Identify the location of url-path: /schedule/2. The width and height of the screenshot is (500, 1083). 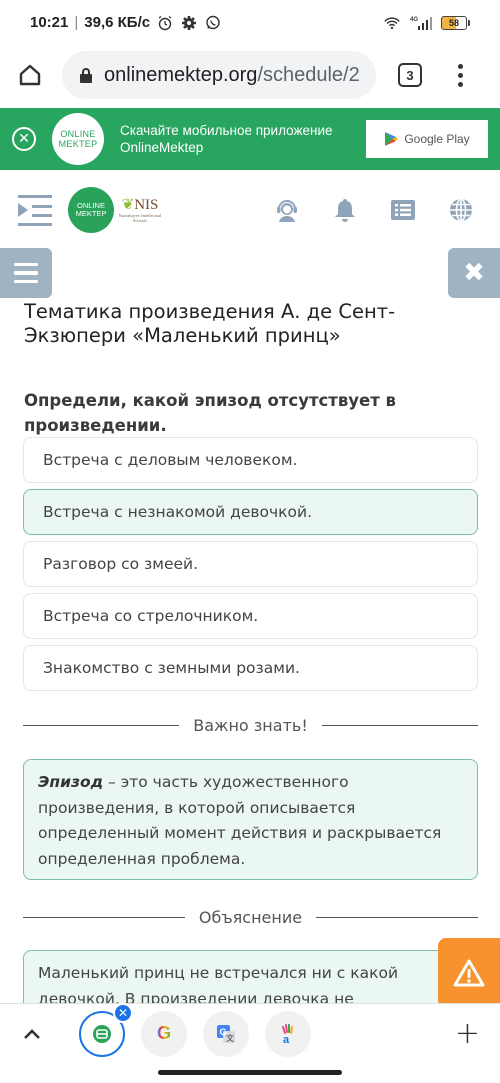
(308, 74).